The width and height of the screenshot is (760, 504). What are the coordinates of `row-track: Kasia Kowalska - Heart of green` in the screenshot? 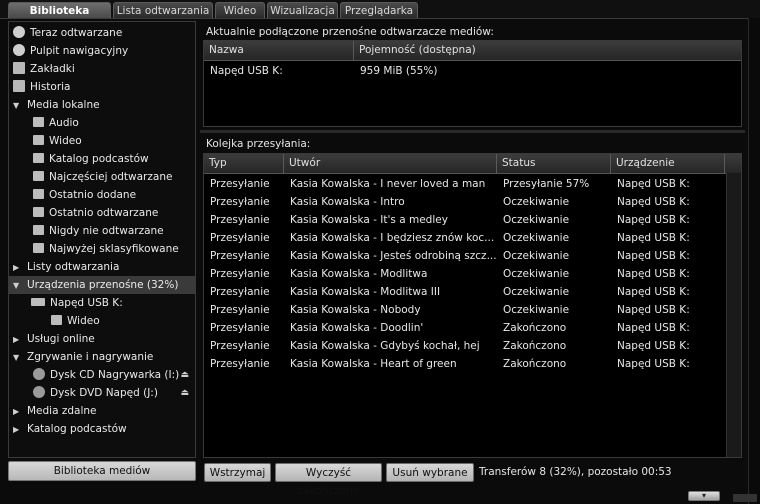 It's located at (373, 364).